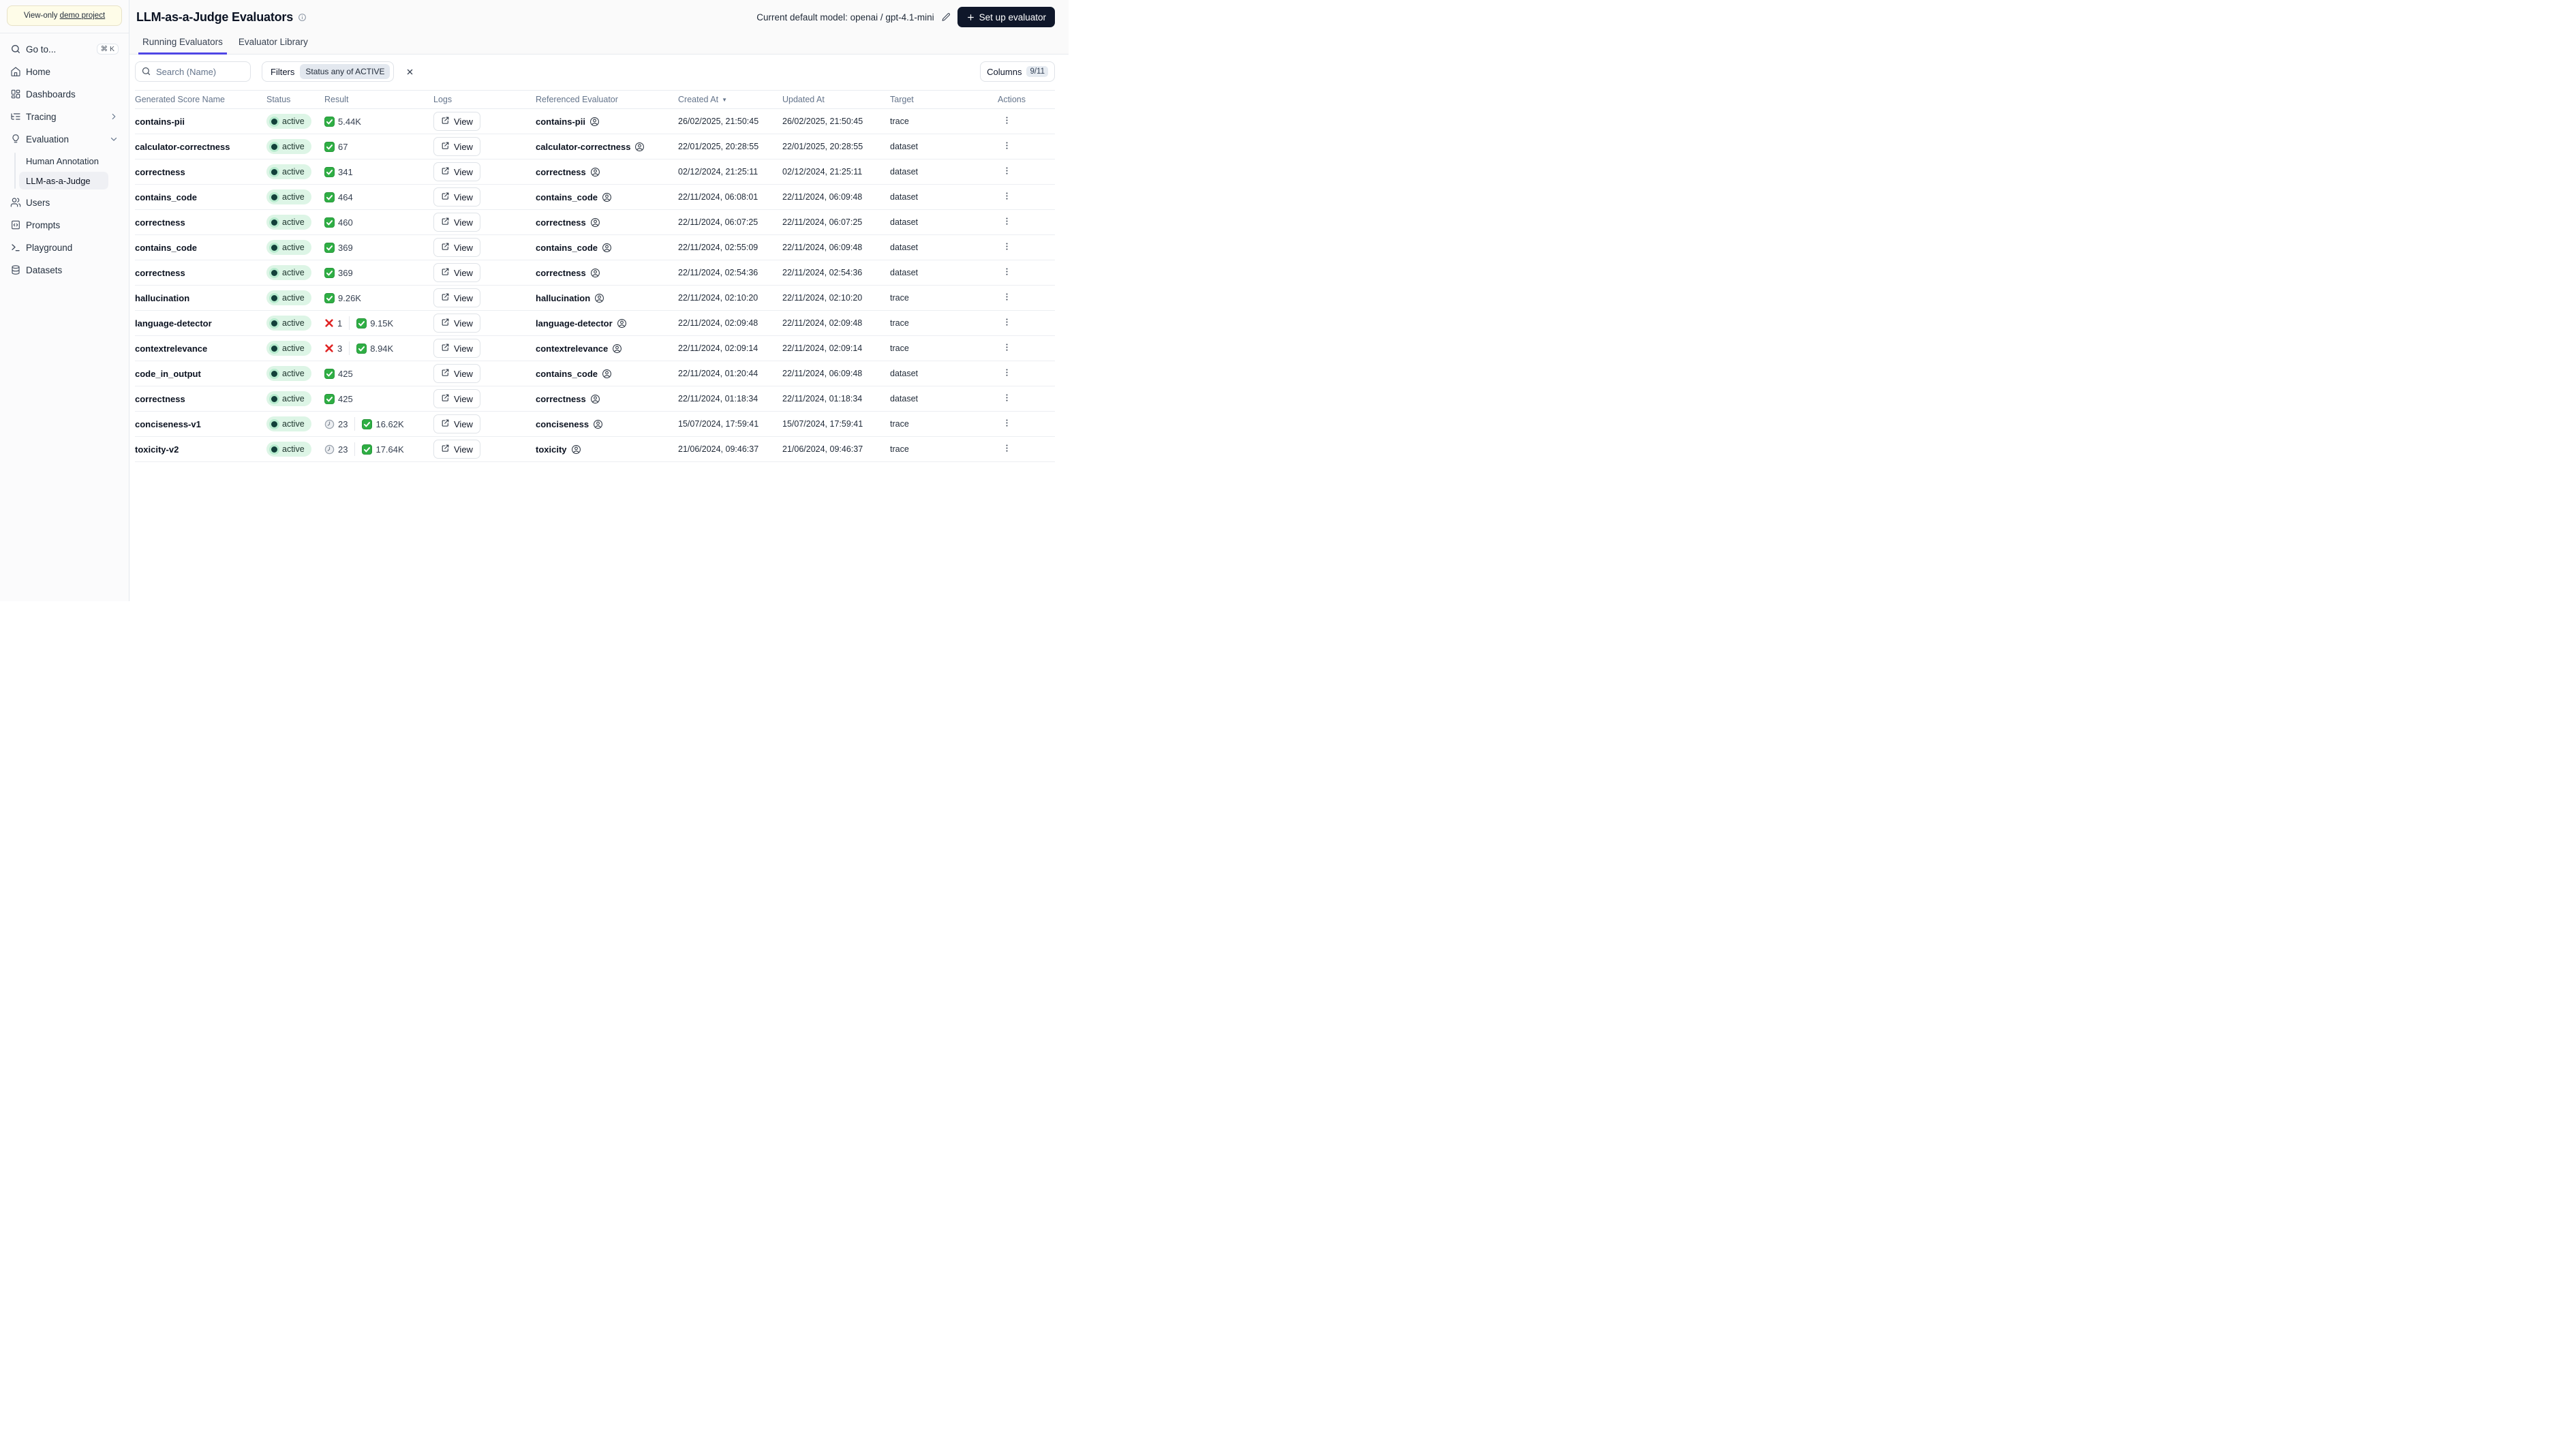 This screenshot has width=2576, height=1449. What do you see at coordinates (51, 94) in the screenshot?
I see `sidebar-item-label: Dashboards` at bounding box center [51, 94].